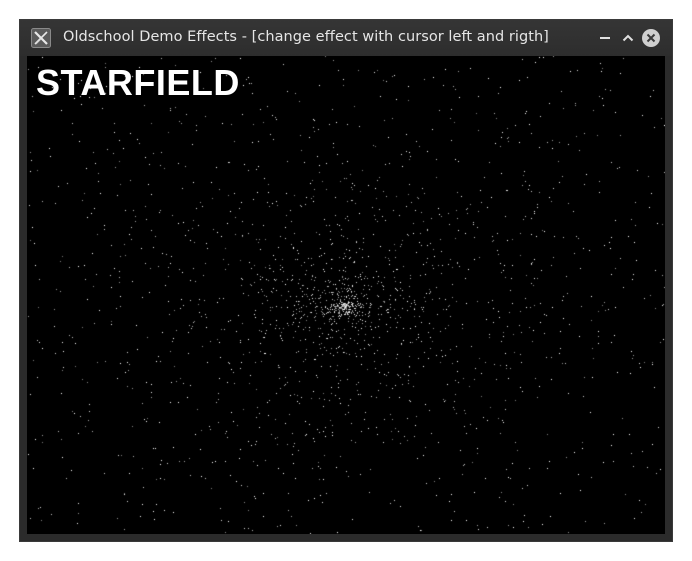 This screenshot has width=692, height=561. I want to click on maximize-icon, so click(628, 38).